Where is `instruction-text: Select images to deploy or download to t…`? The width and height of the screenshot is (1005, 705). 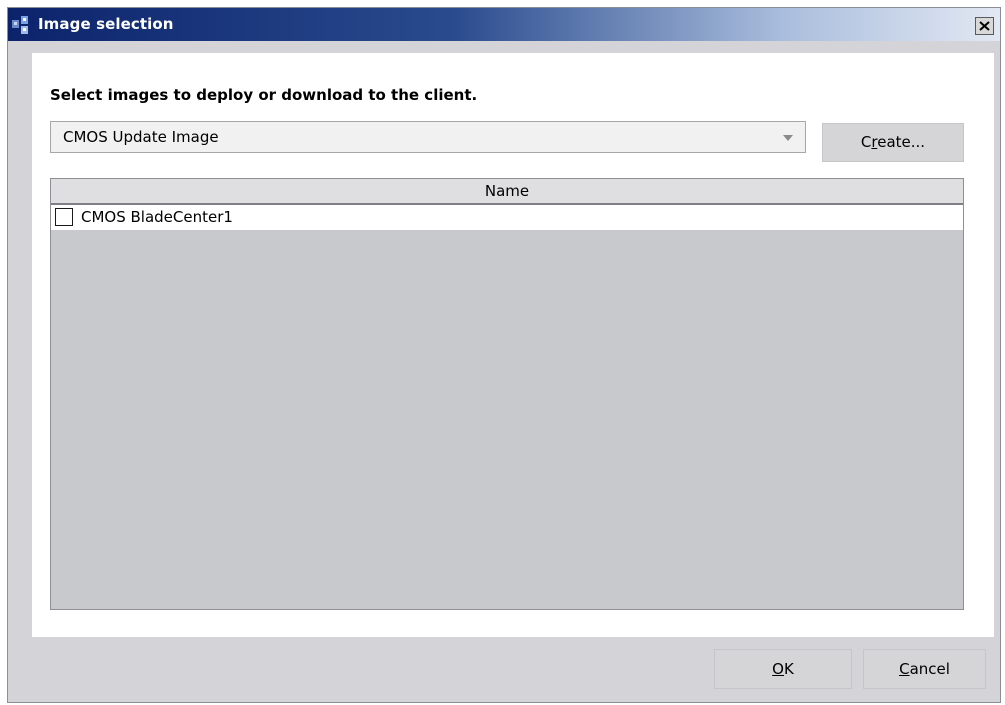 instruction-text: Select images to deploy or download to t… is located at coordinates (264, 95).